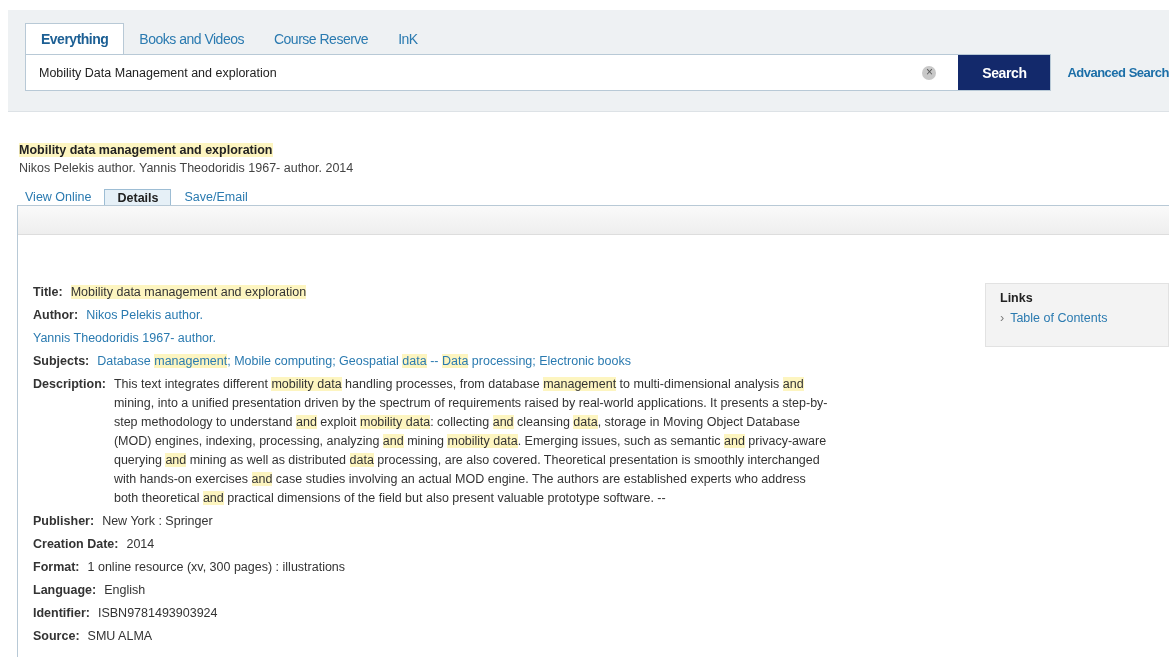 Image resolution: width=1169 pixels, height=657 pixels. Describe the element at coordinates (64, 521) in the screenshot. I see `field-label: Publisher:` at that location.